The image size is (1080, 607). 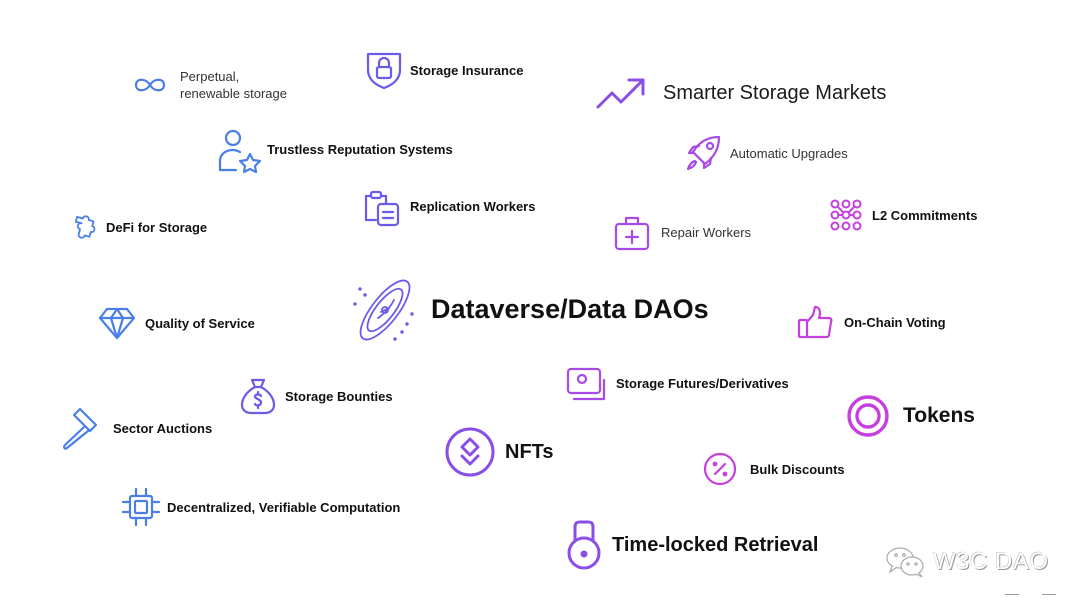 I want to click on item-label: Sector Auctions, so click(x=163, y=428).